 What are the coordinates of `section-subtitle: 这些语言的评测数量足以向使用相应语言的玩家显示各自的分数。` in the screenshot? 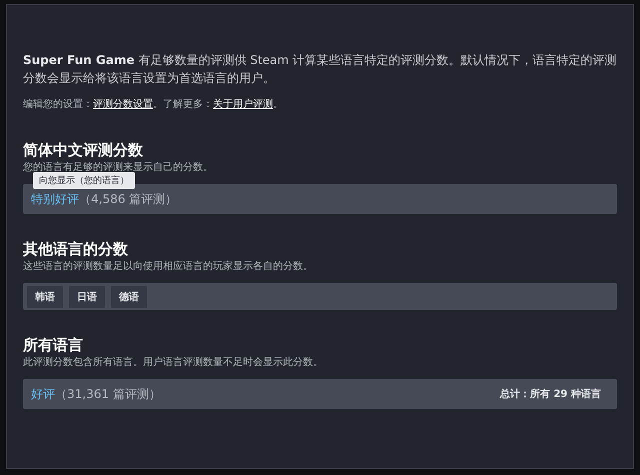 It's located at (168, 266).